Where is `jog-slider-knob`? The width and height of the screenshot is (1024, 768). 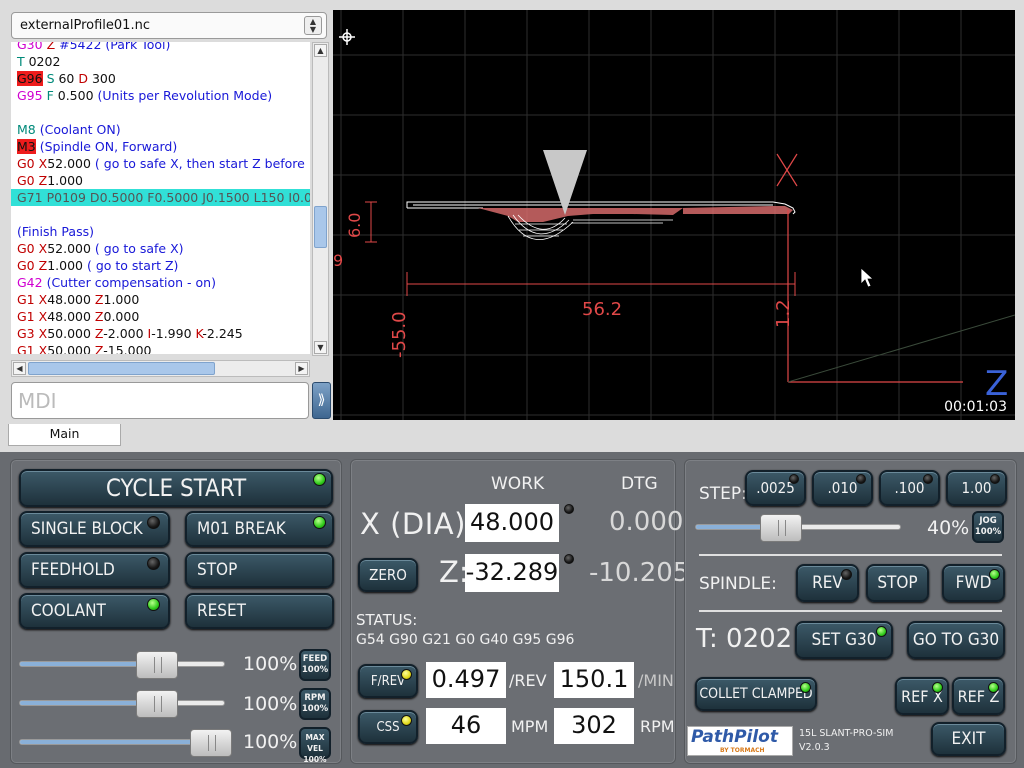 jog-slider-knob is located at coordinates (781, 528).